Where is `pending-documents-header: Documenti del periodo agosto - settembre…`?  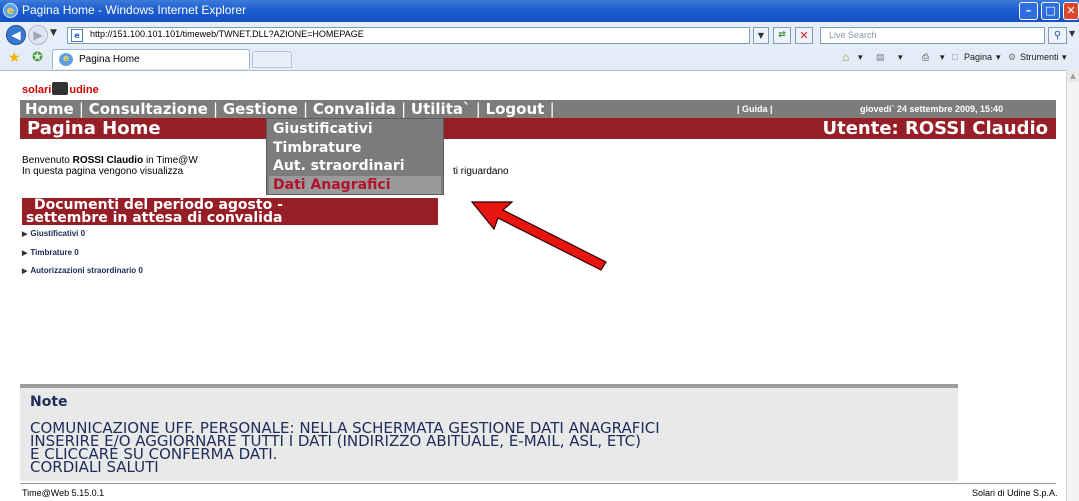 pending-documents-header: Documenti del periodo agosto - settembre… is located at coordinates (230, 211).